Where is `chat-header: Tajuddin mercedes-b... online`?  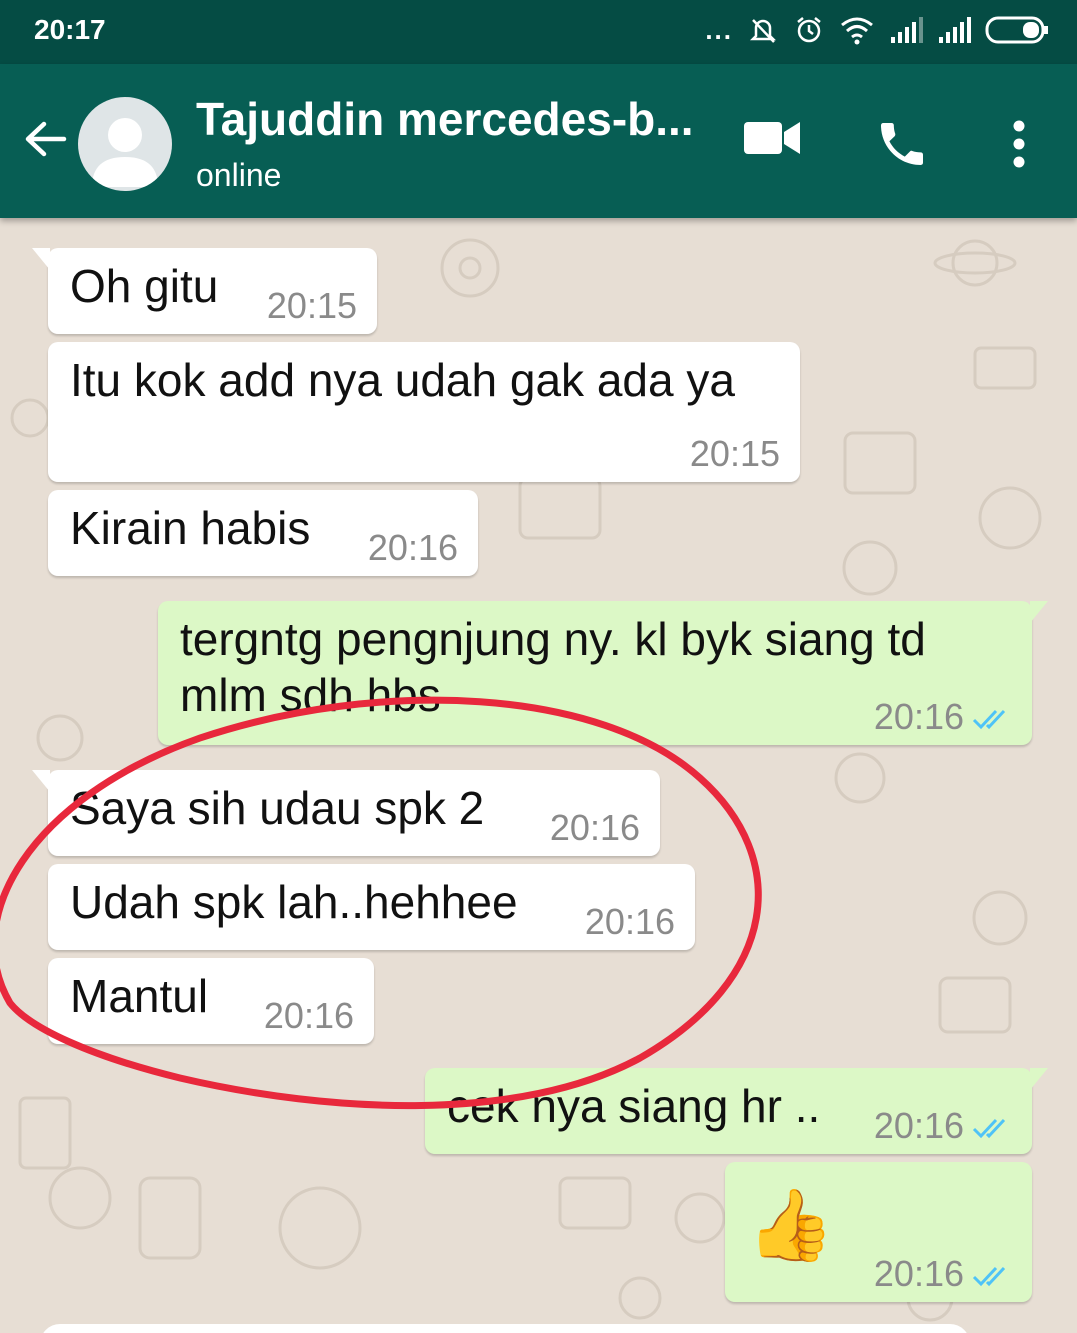
chat-header: Tajuddin mercedes-b... online is located at coordinates (538, 141).